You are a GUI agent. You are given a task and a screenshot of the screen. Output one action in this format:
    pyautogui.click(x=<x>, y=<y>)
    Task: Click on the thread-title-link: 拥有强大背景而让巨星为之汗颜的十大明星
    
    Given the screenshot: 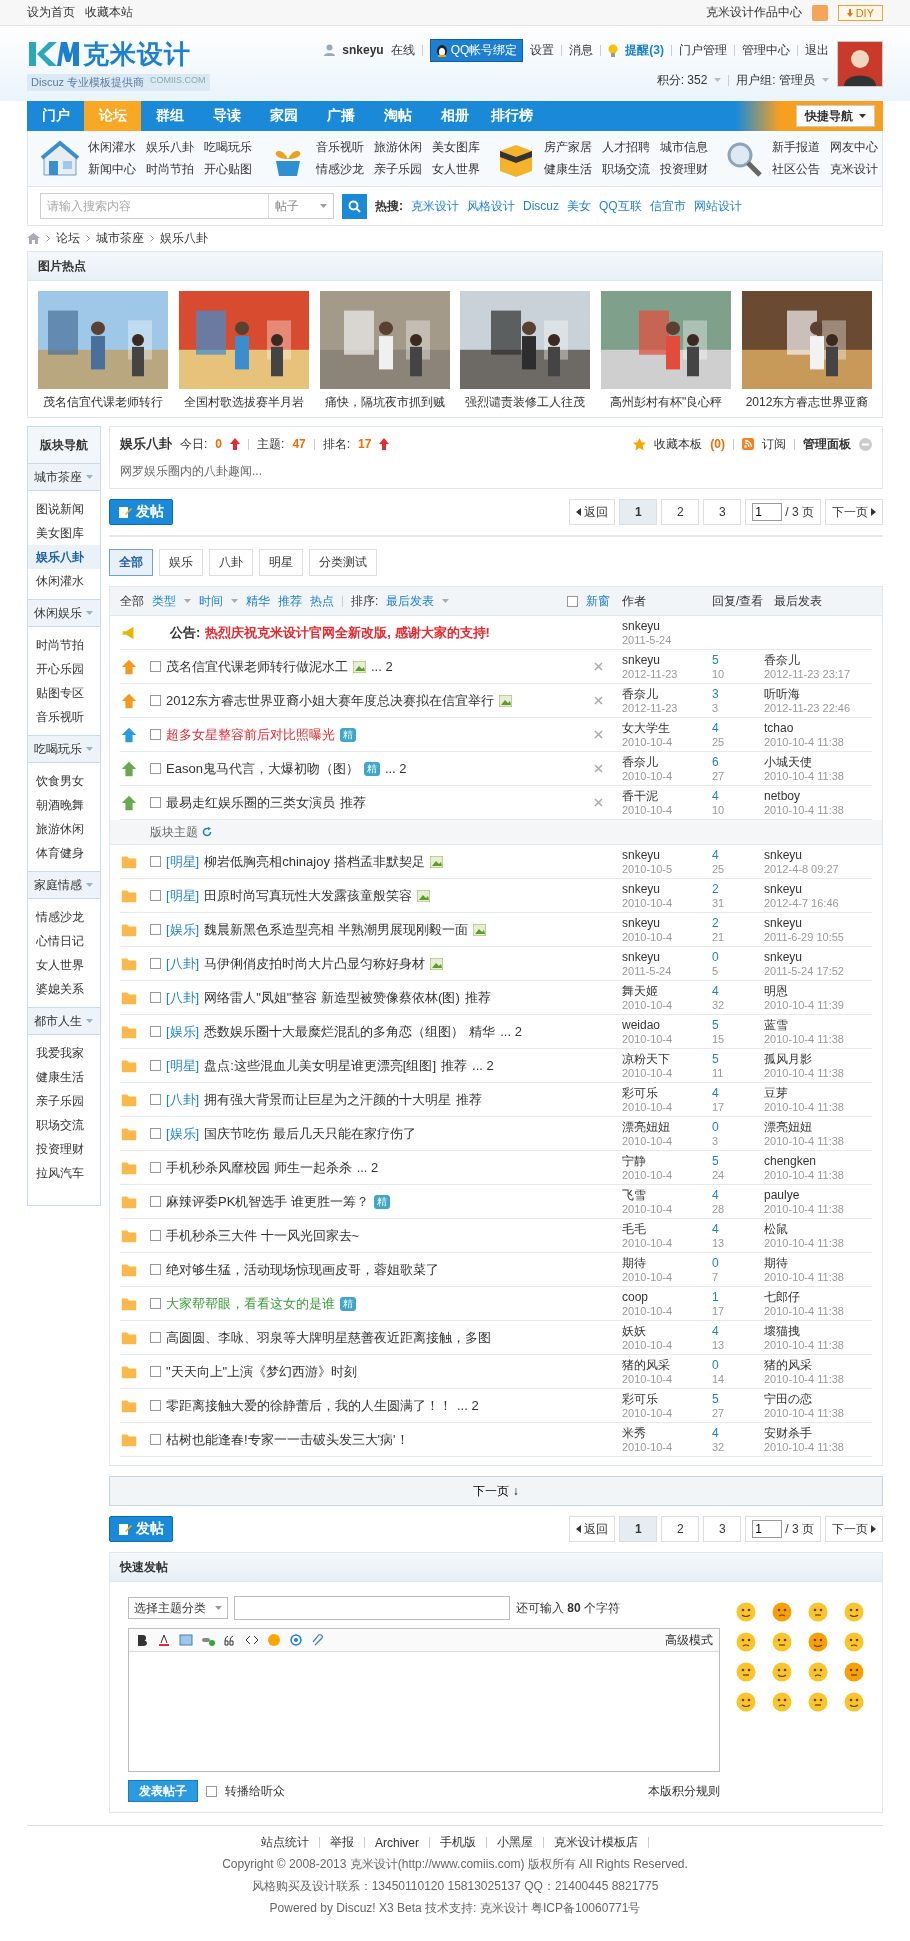 What is the action you would take?
    pyautogui.click(x=328, y=1099)
    